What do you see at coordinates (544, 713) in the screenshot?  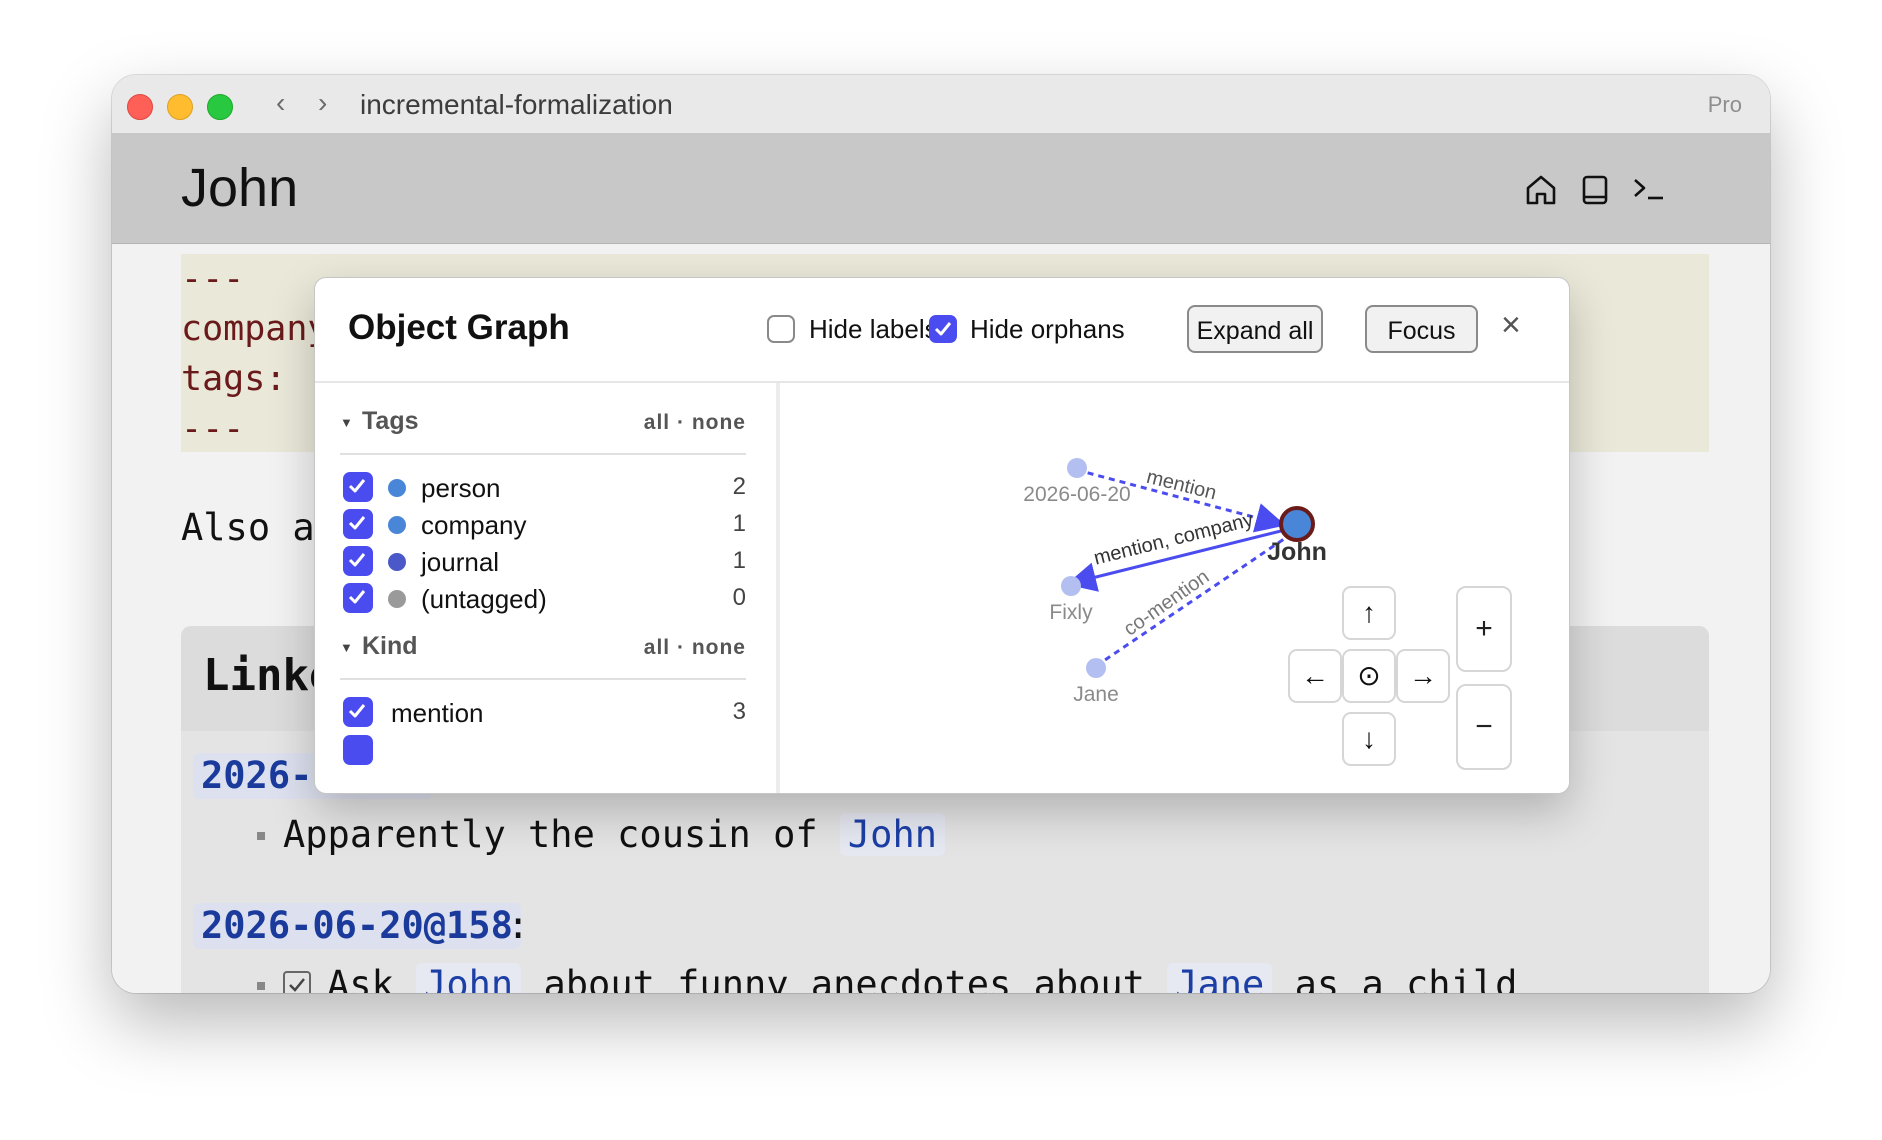 I see `kind-row-mention: mention 3` at bounding box center [544, 713].